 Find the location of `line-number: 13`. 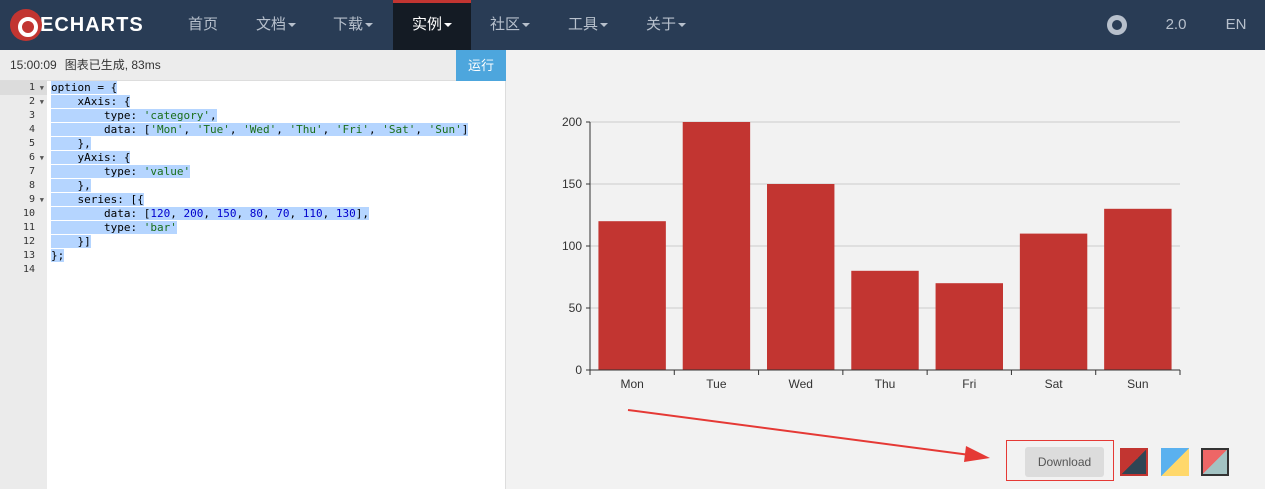

line-number: 13 is located at coordinates (28, 255).